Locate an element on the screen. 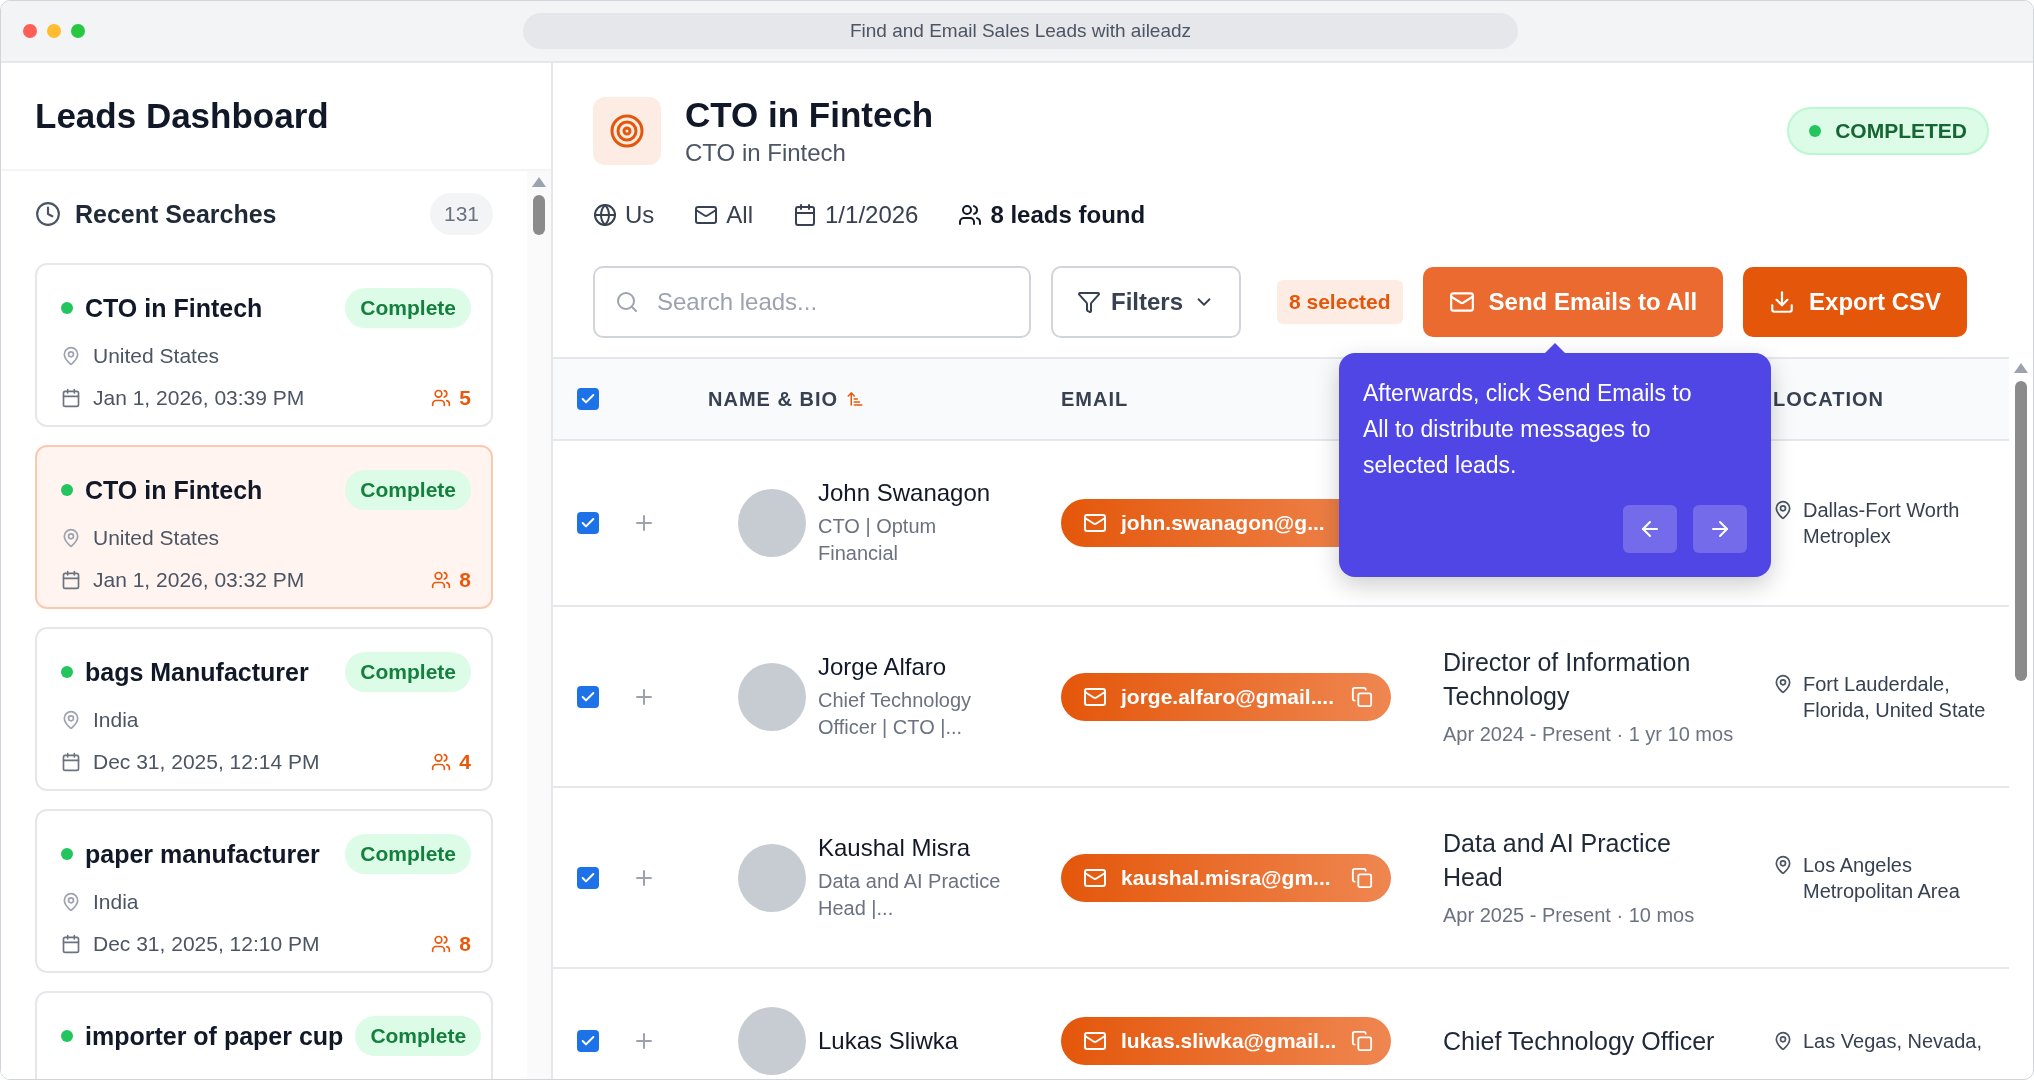 This screenshot has width=2034, height=1080. lead-position: Chief Technology Officer is located at coordinates (1579, 1041).